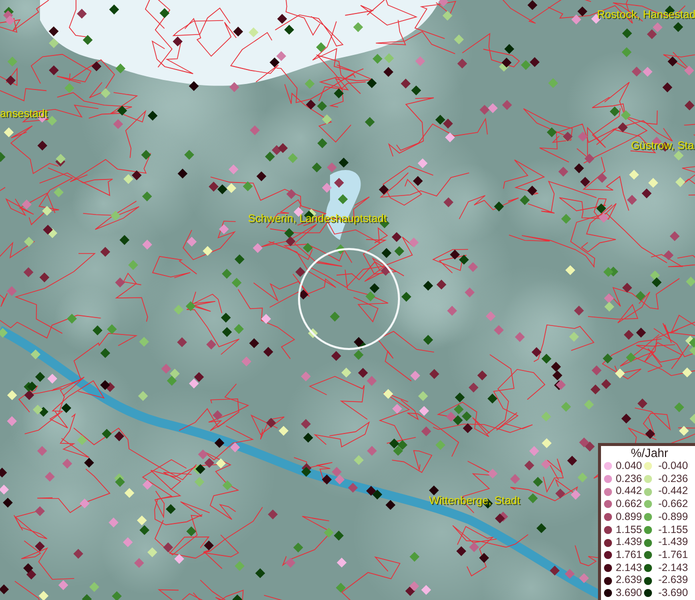 This screenshot has height=600, width=695. Describe the element at coordinates (672, 517) in the screenshot. I see `legend-value: -0.899` at that location.